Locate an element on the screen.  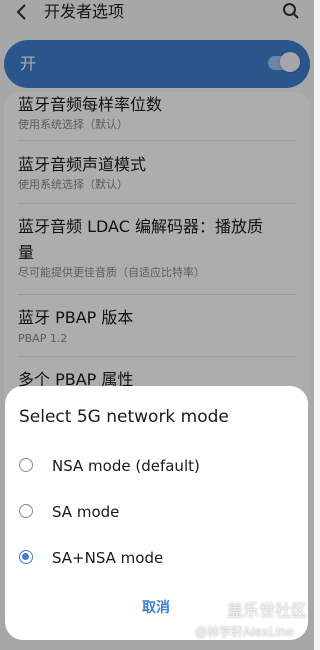
watermark-user: @林学轩AlexLine is located at coordinates (244, 632).